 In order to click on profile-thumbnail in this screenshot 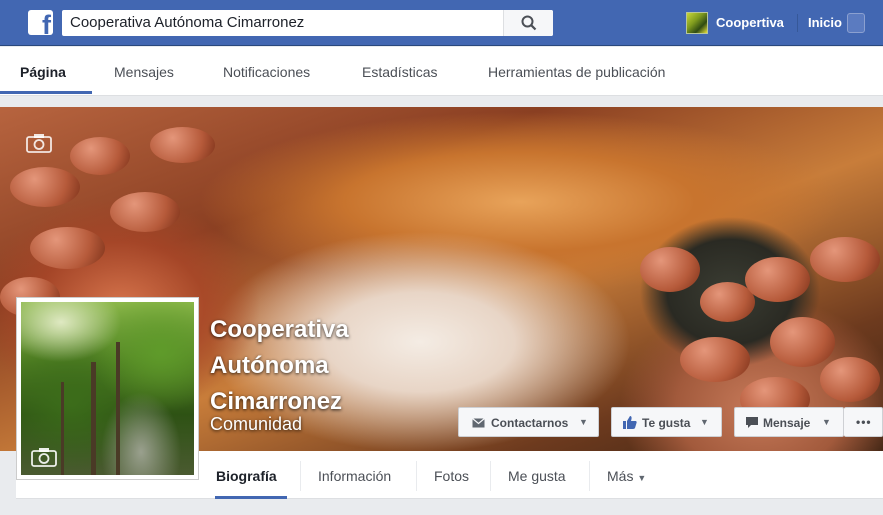, I will do `click(697, 23)`.